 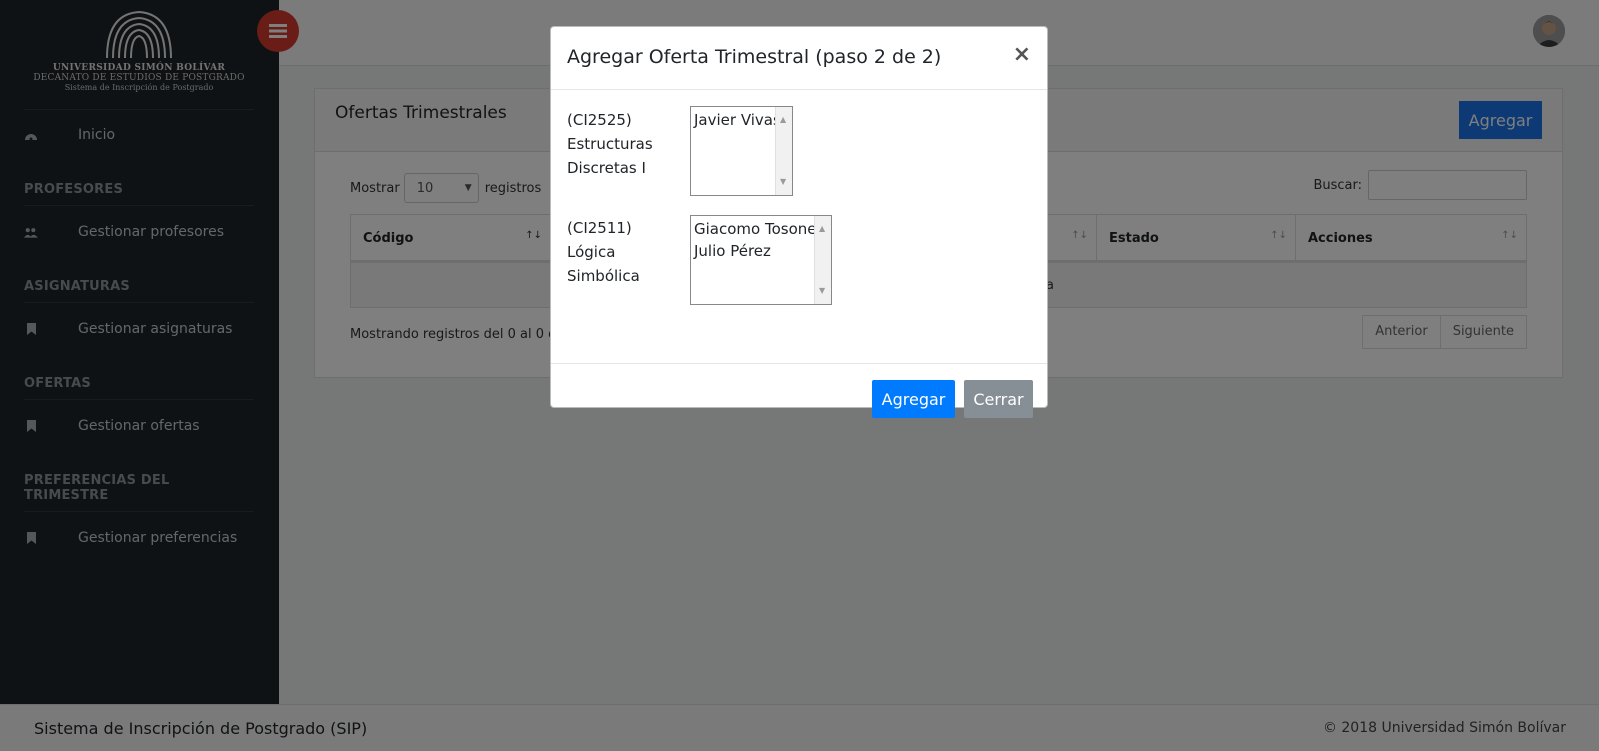 I want to click on course-label-ci2525: (CI2525) Estructuras Discretas I, so click(x=610, y=144).